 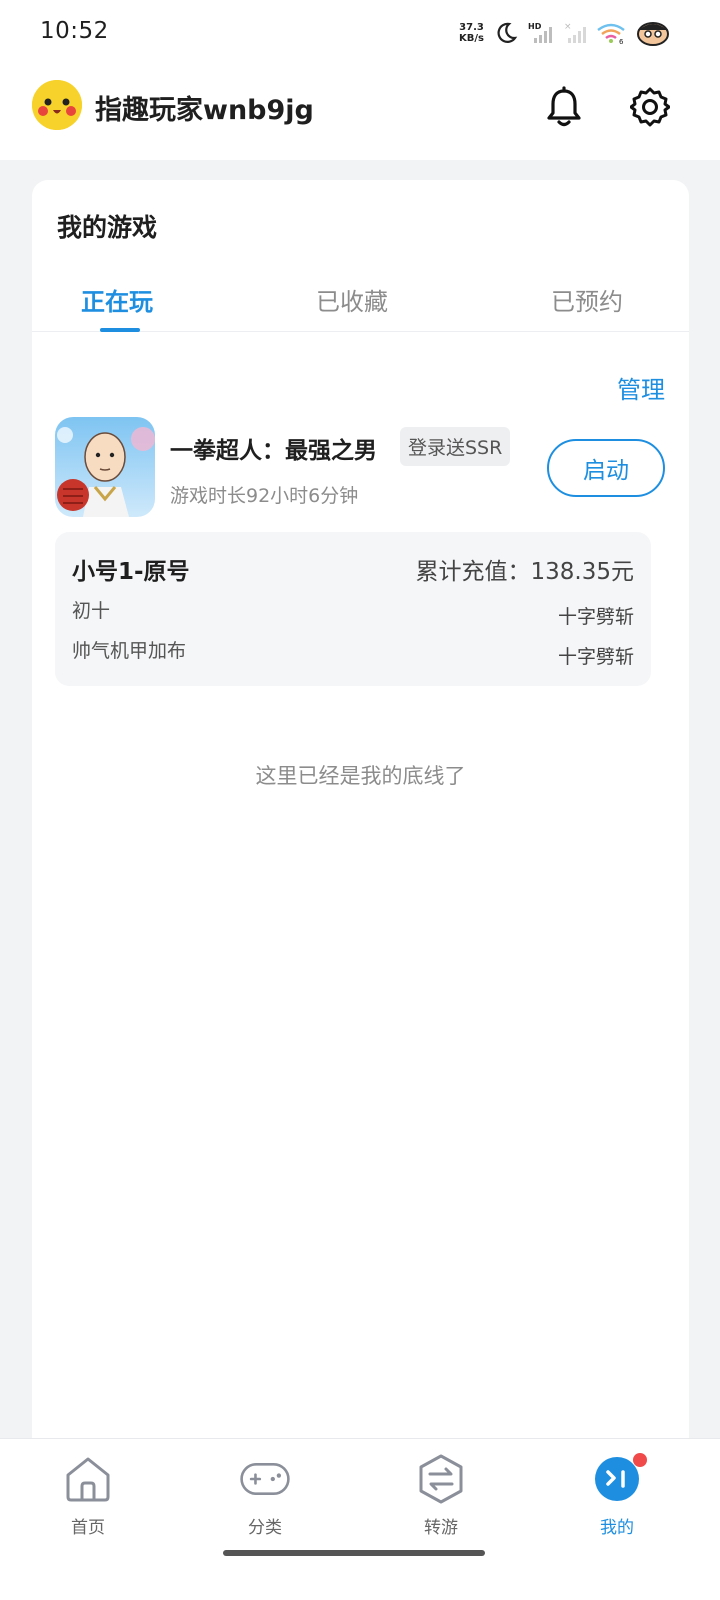 I want to click on game-promo-tag: 登录送SSR, so click(x=455, y=446).